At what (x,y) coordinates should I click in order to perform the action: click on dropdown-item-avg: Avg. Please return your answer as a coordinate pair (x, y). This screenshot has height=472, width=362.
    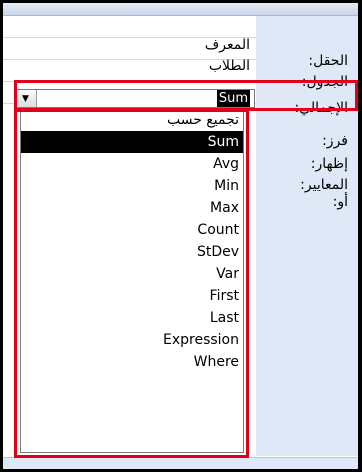
    Looking at the image, I should click on (132, 164).